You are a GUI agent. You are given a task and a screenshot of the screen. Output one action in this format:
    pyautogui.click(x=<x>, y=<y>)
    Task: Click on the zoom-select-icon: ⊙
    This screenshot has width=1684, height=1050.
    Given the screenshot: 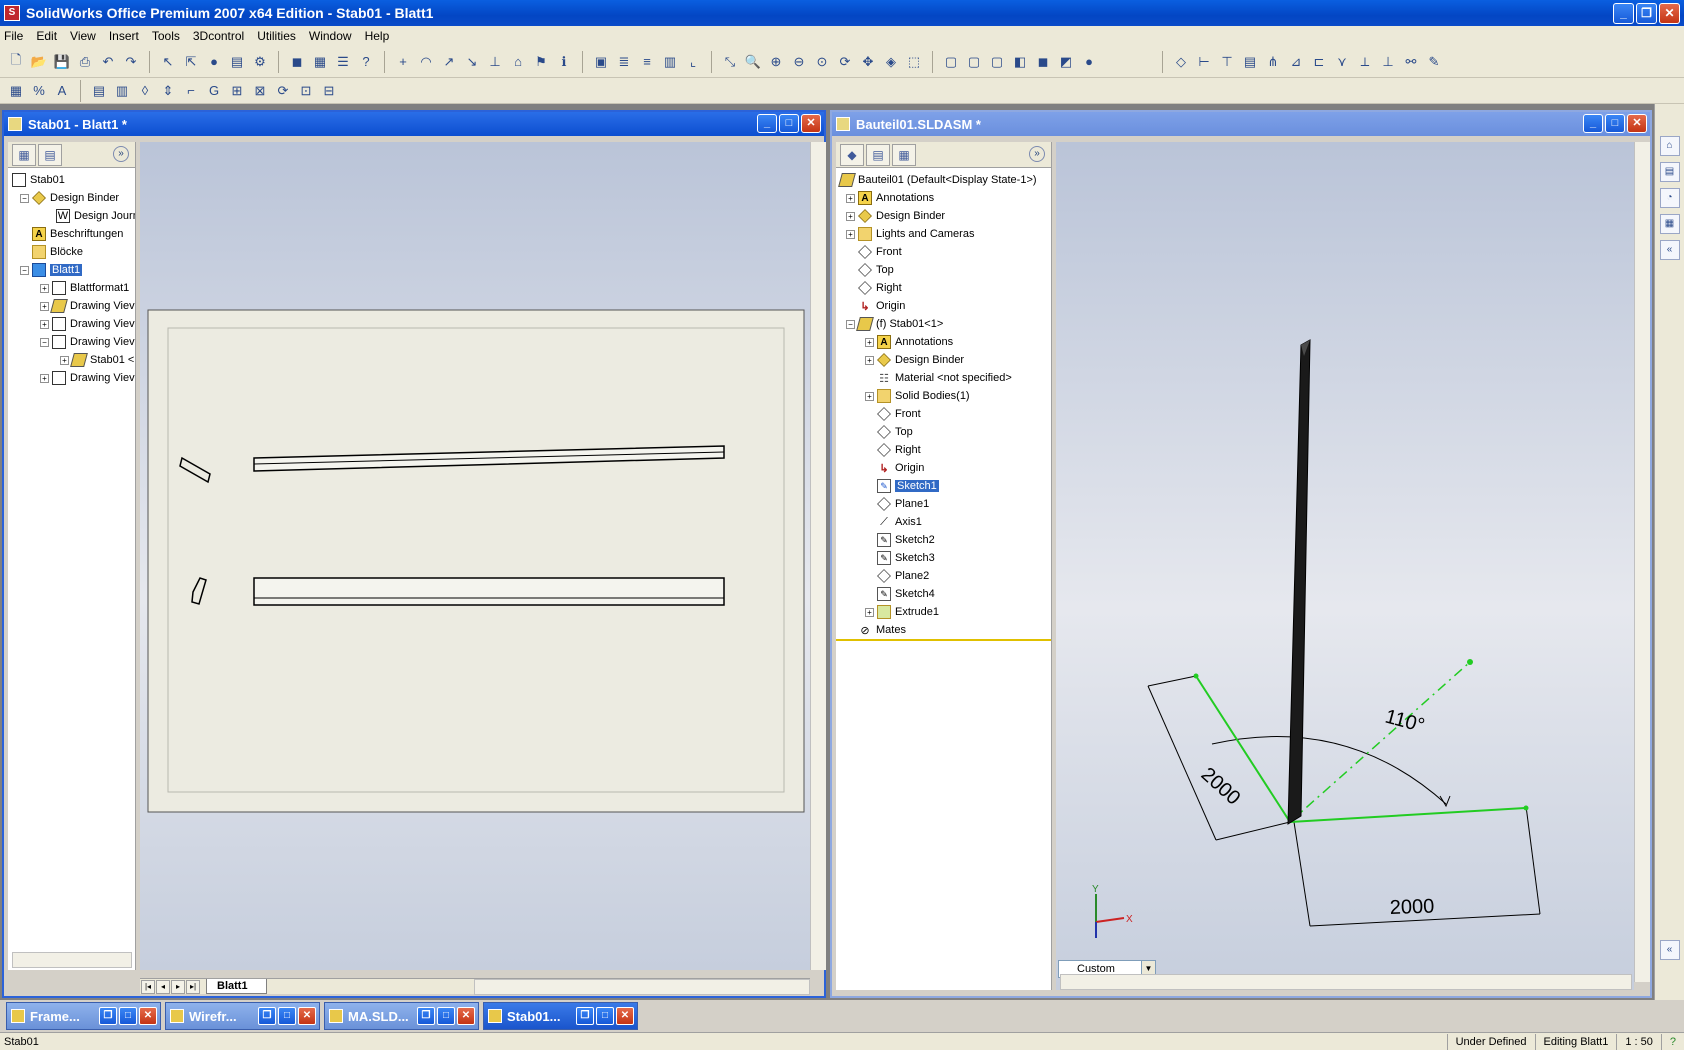 What is the action you would take?
    pyautogui.click(x=822, y=62)
    